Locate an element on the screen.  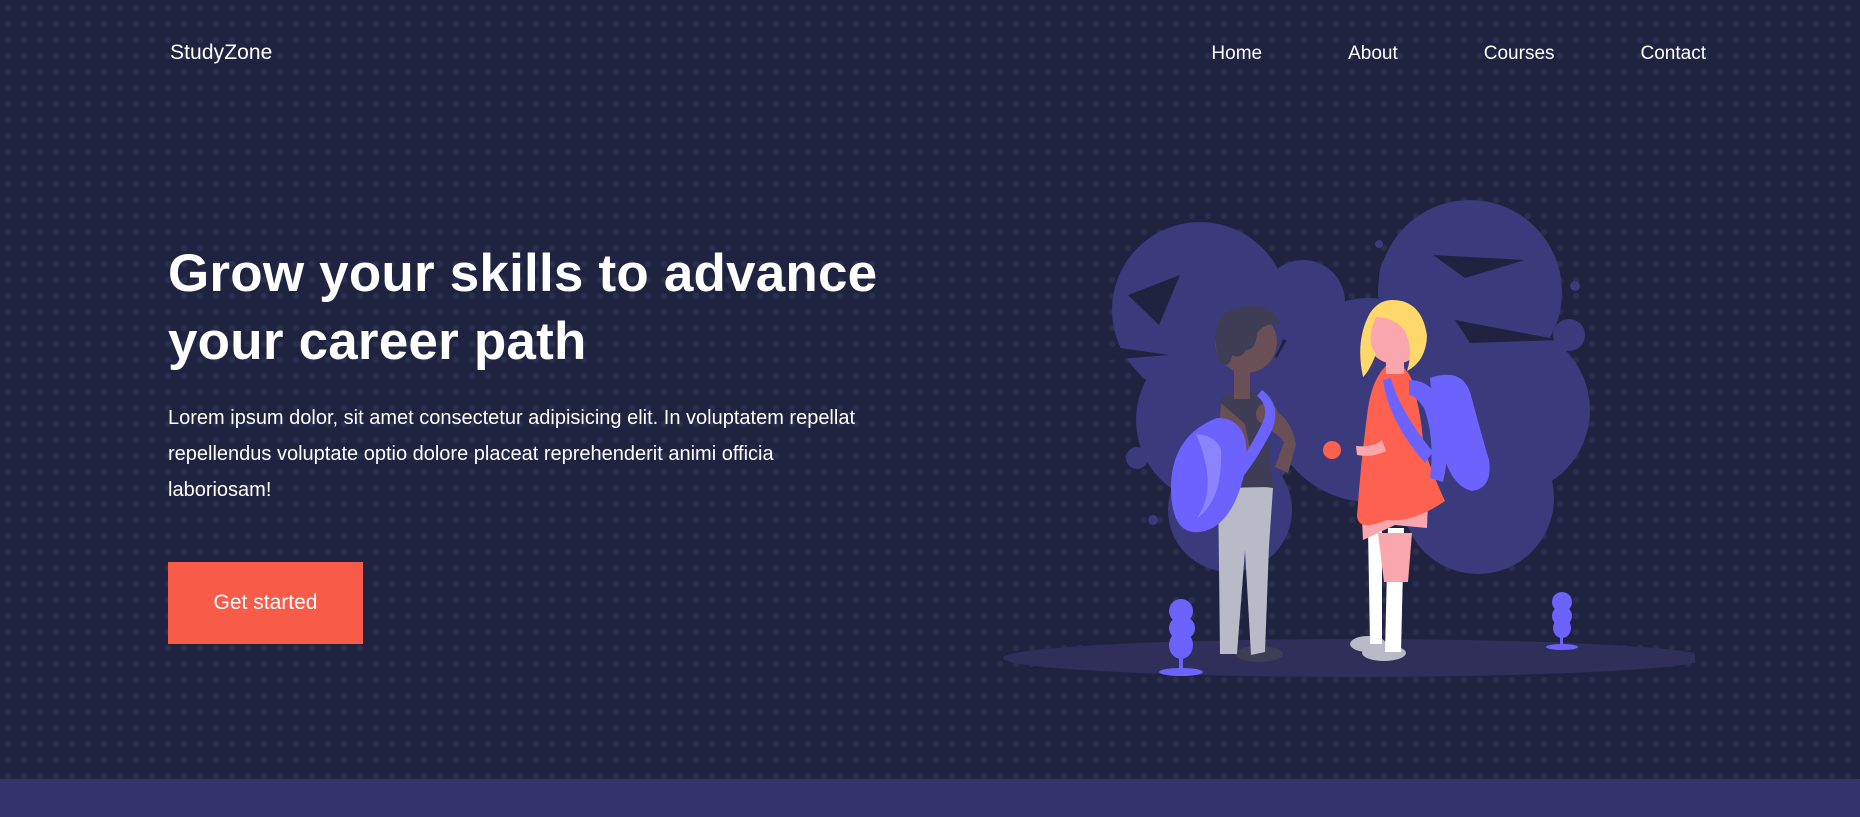
nav-item-contact: Contact is located at coordinates (1673, 54).